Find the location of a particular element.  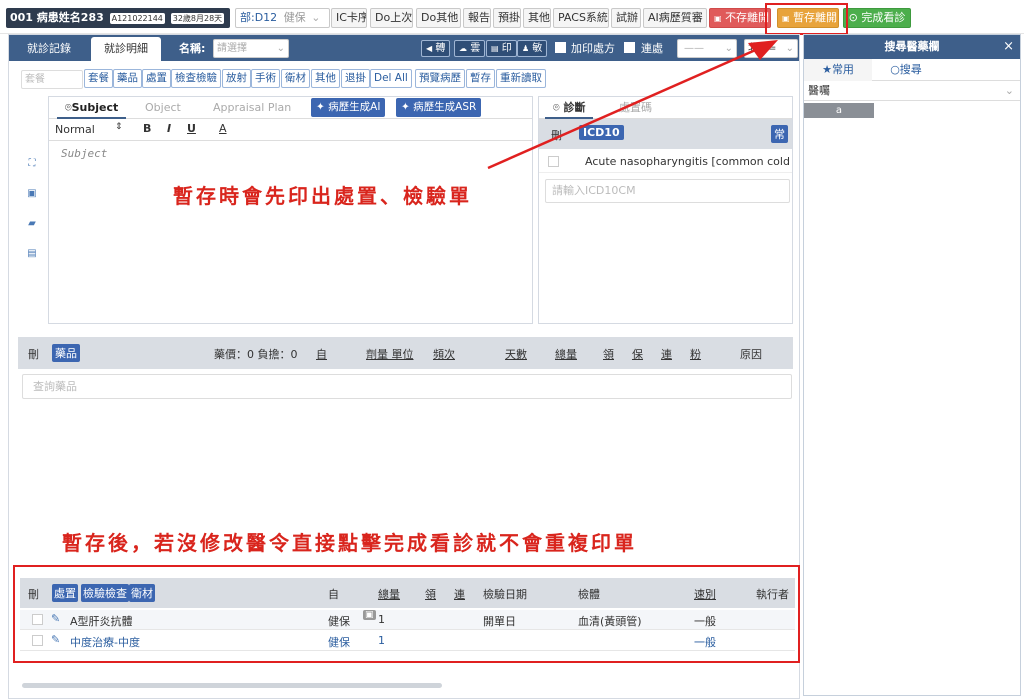

name-label: 名稱: is located at coordinates (192, 48).